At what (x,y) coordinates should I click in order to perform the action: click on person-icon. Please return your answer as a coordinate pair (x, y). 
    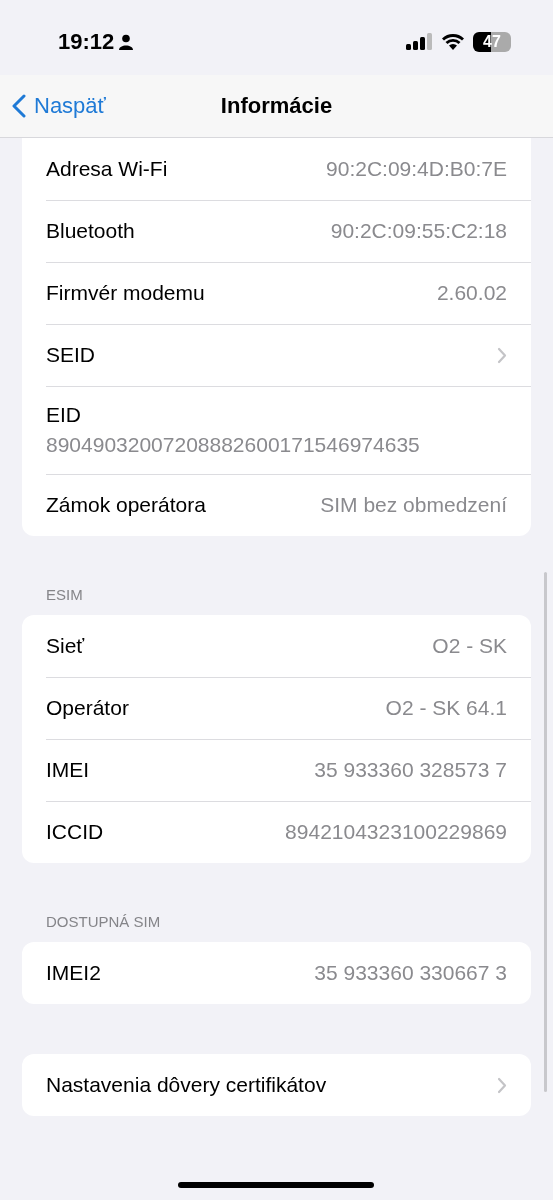
    Looking at the image, I should click on (126, 41).